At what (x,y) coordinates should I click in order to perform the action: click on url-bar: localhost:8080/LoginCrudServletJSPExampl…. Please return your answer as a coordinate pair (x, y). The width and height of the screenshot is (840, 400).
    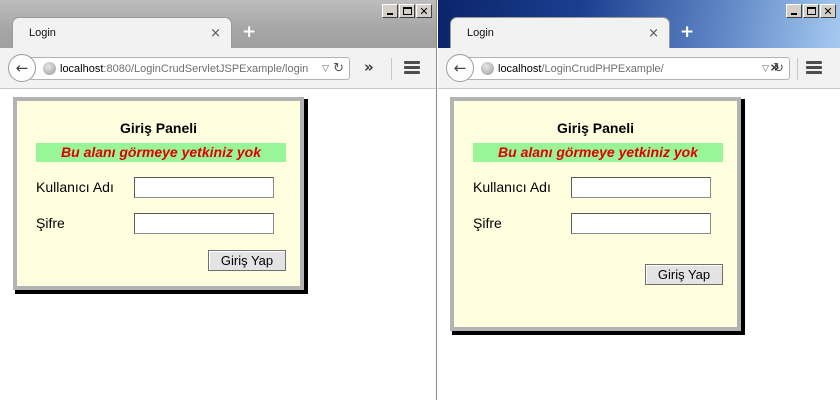
    Looking at the image, I should click on (190, 68).